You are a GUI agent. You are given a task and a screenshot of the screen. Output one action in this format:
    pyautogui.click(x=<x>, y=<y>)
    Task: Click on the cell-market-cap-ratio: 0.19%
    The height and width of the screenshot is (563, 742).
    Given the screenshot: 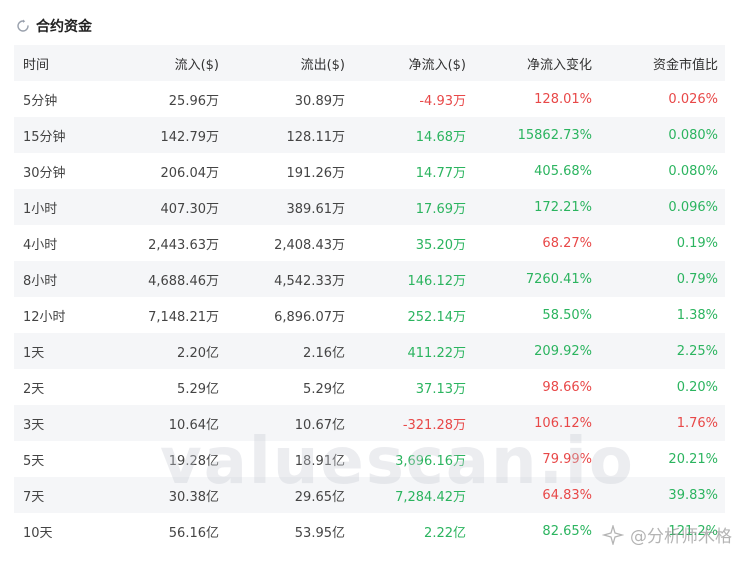 What is the action you would take?
    pyautogui.click(x=697, y=243)
    